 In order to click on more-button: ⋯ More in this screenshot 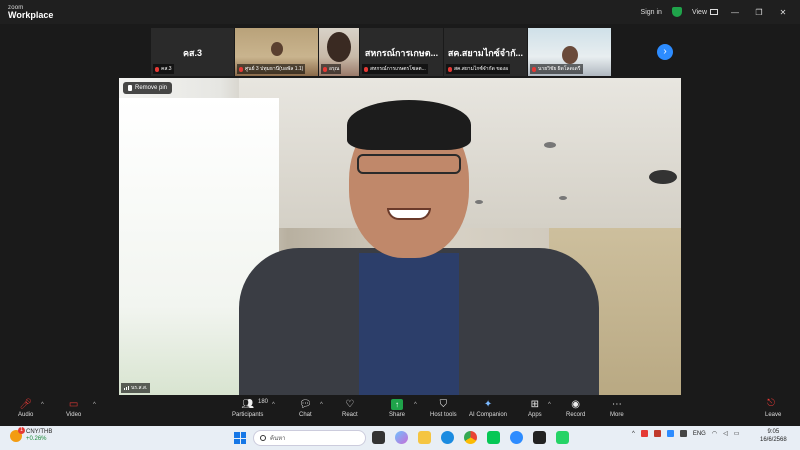, I will do `click(617, 408)`.